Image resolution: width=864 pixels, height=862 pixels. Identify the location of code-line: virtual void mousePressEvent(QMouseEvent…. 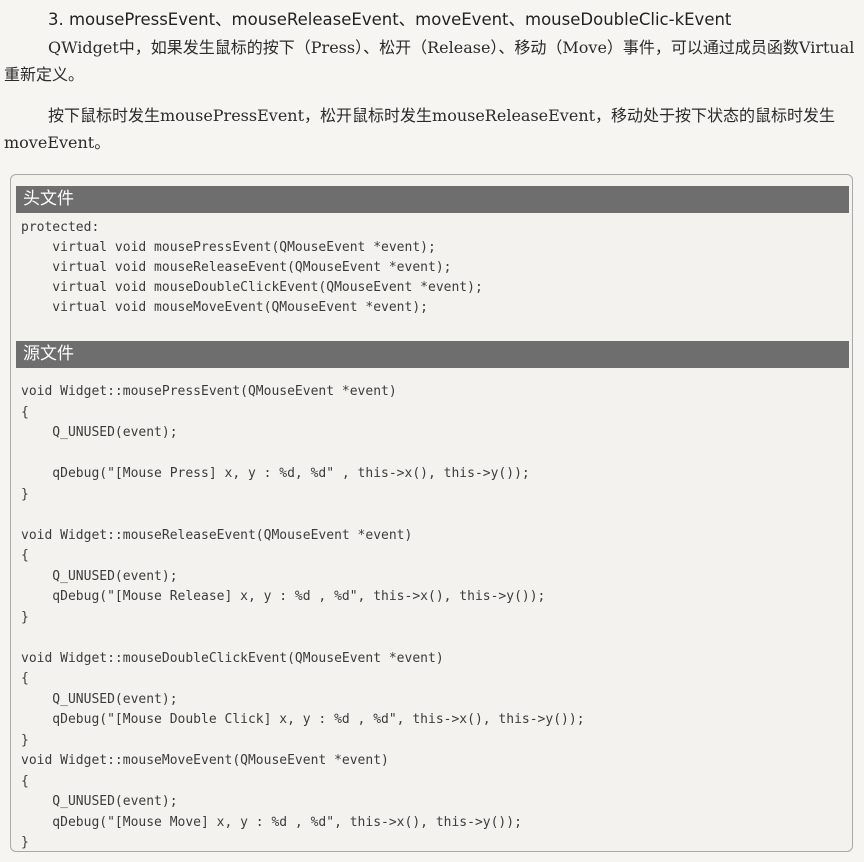
(228, 247).